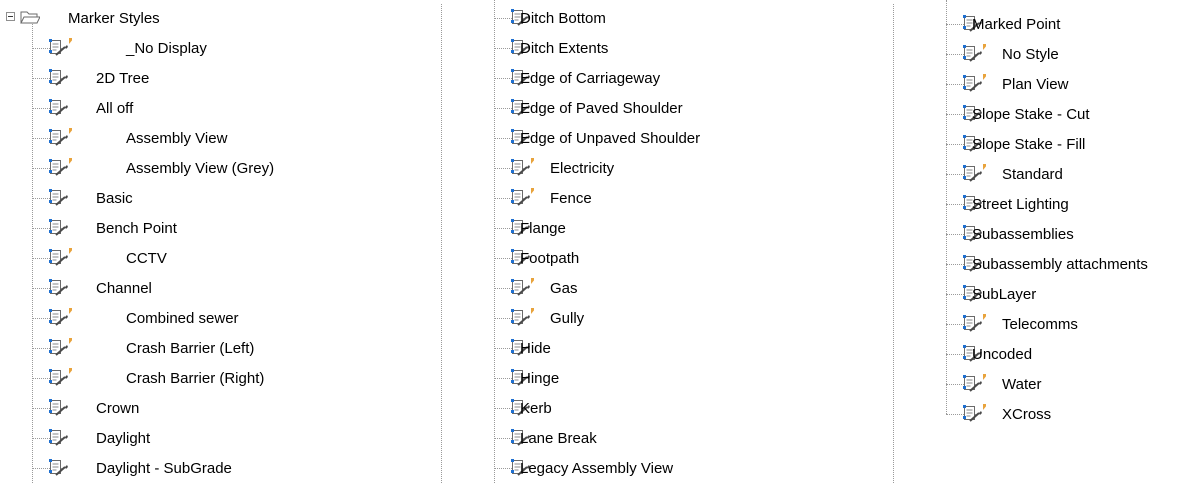 This screenshot has height=484, width=1192. Describe the element at coordinates (1004, 294) in the screenshot. I see `tree-item-label: SubLayer` at that location.